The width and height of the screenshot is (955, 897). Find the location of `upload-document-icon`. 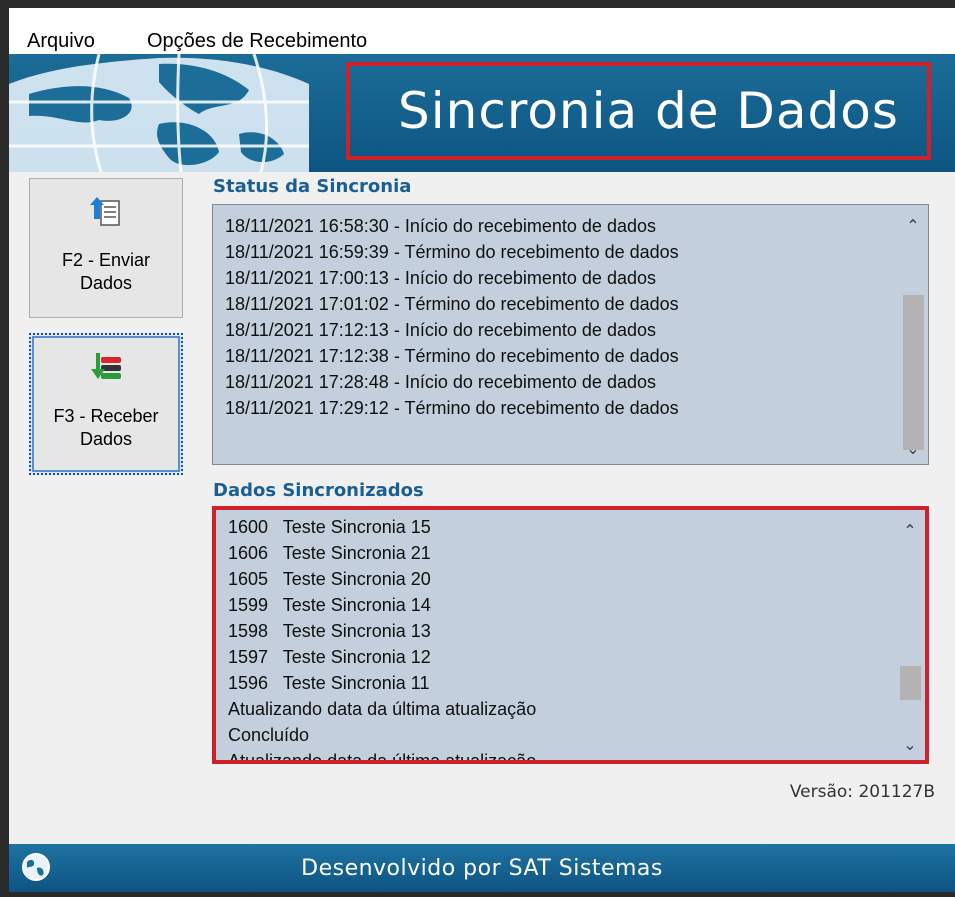

upload-document-icon is located at coordinates (106, 215).